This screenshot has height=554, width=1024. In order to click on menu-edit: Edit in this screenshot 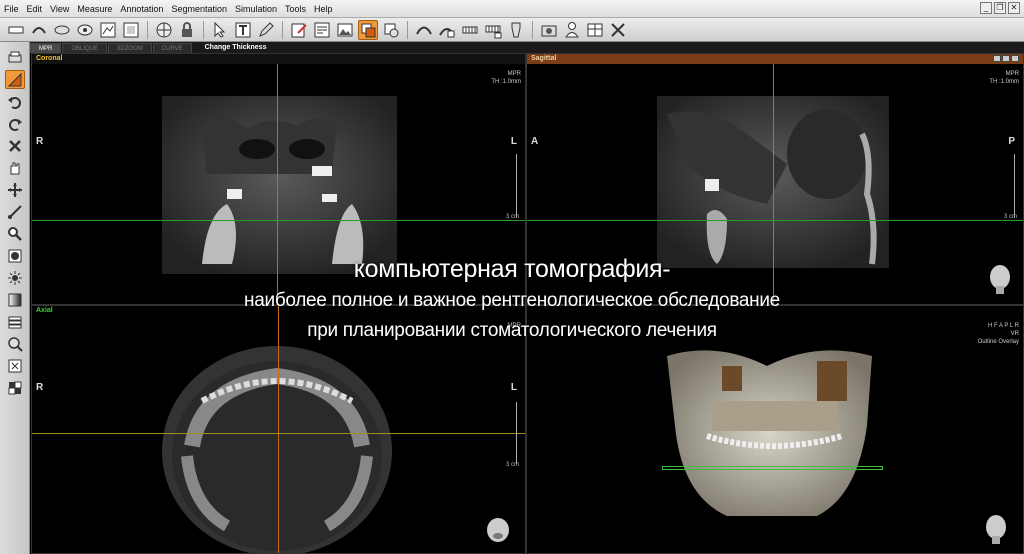, I will do `click(35, 9)`.